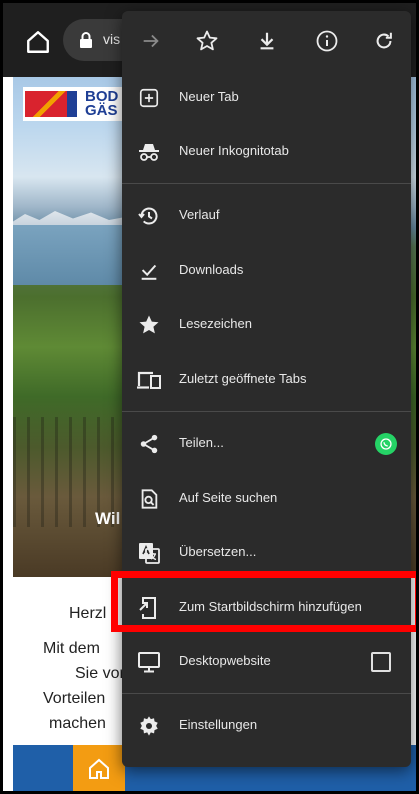 This screenshot has height=794, width=419. What do you see at coordinates (384, 41) in the screenshot?
I see `reload-icon` at bounding box center [384, 41].